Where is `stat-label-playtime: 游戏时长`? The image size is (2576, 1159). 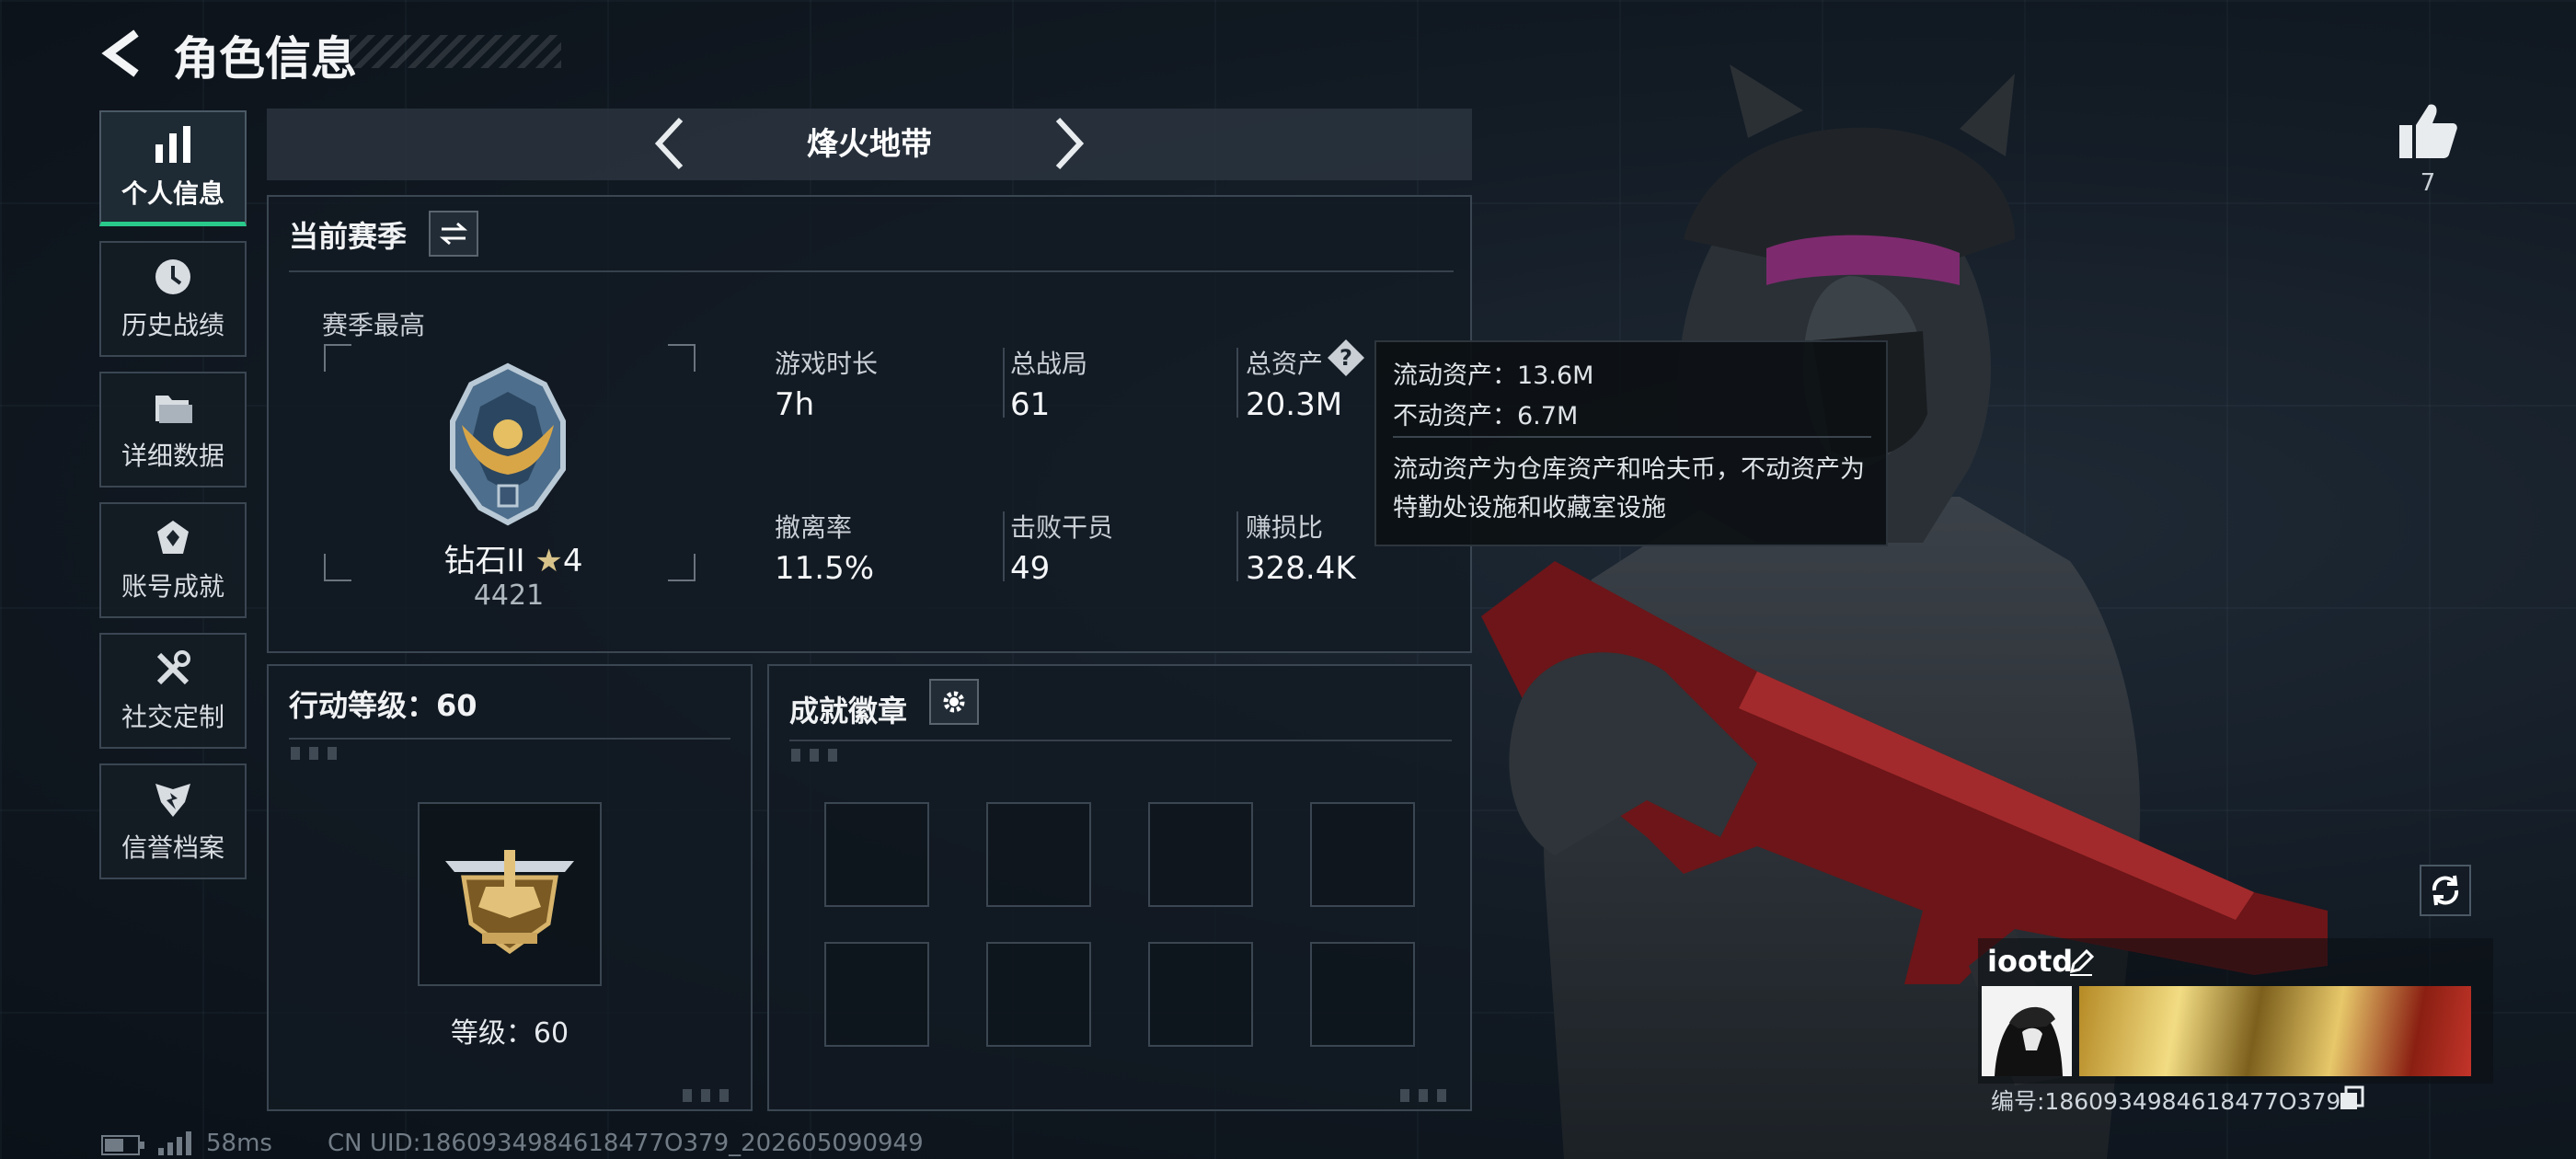 stat-label-playtime: 游戏时长 is located at coordinates (827, 364).